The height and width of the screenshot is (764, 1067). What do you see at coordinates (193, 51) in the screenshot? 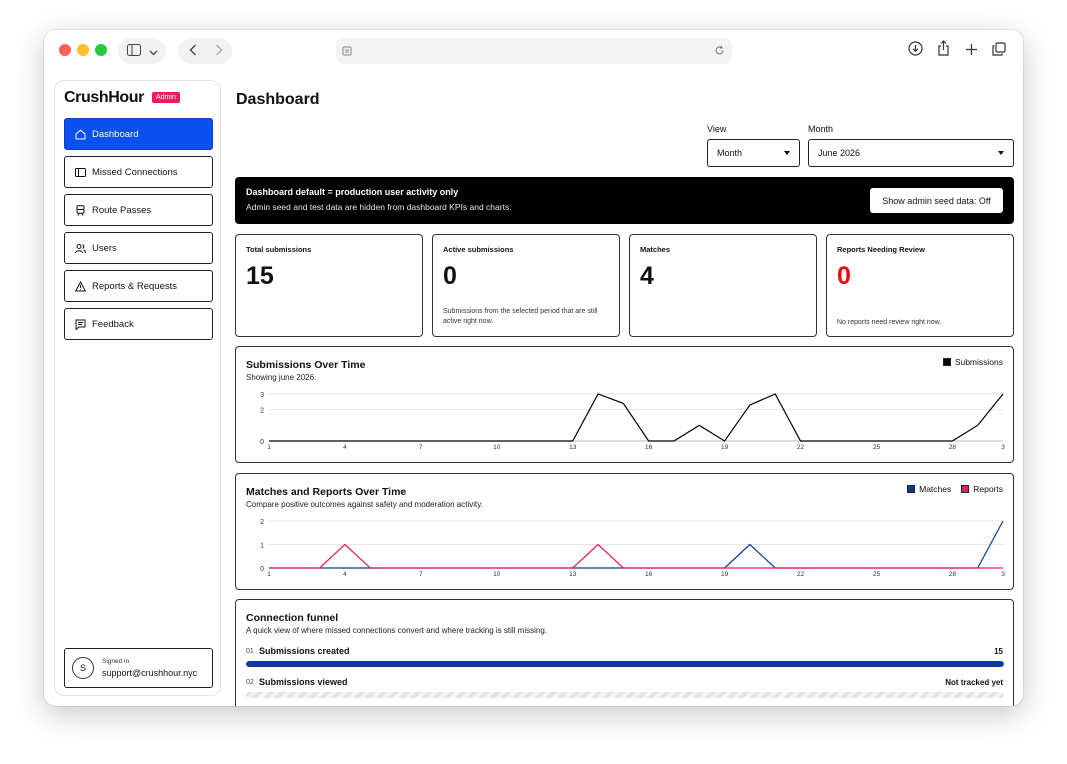
I see `back-icon` at bounding box center [193, 51].